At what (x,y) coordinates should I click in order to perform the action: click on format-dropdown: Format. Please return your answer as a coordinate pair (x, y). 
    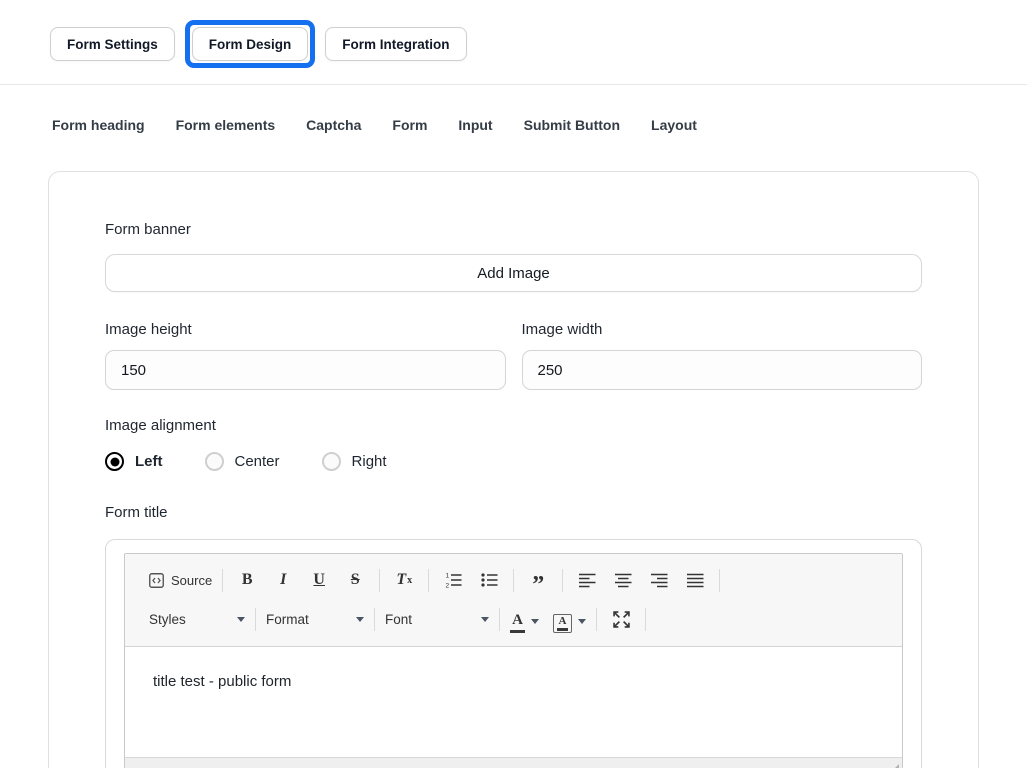
    Looking at the image, I should click on (315, 619).